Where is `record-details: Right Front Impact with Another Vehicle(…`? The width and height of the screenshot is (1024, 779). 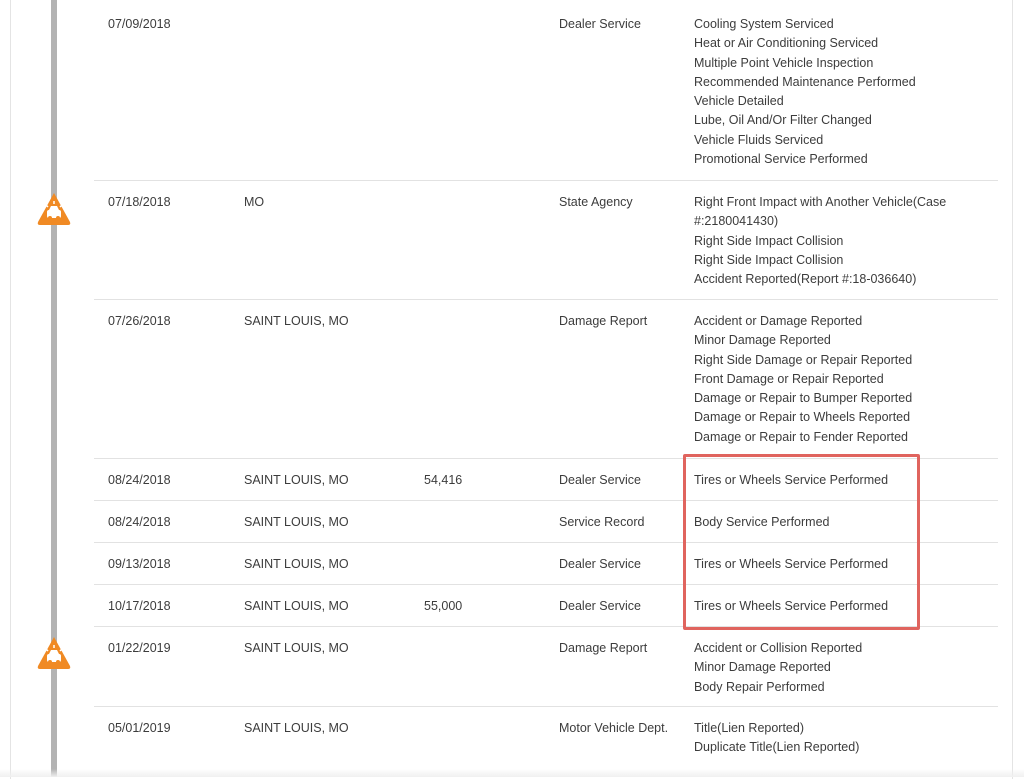
record-details: Right Front Impact with Another Vehicle(… is located at coordinates (834, 241).